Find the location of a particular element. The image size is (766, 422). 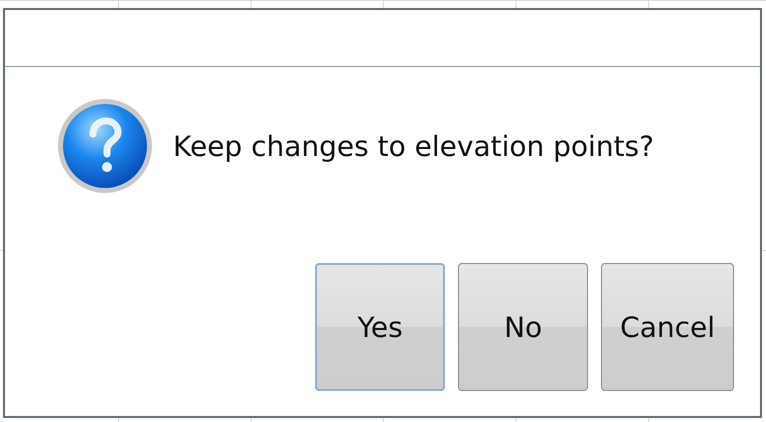

no-button: No is located at coordinates (523, 327).